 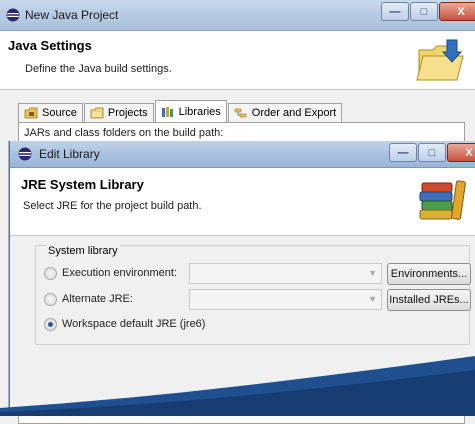 I want to click on dialog-description: Select JRE for the project build path., so click(x=112, y=206).